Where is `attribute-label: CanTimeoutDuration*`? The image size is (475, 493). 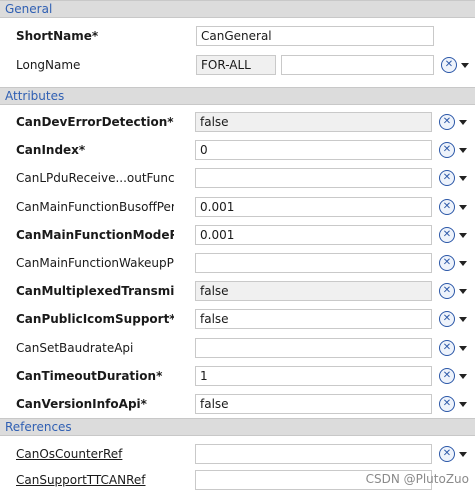 attribute-label: CanTimeoutDuration* is located at coordinates (89, 376).